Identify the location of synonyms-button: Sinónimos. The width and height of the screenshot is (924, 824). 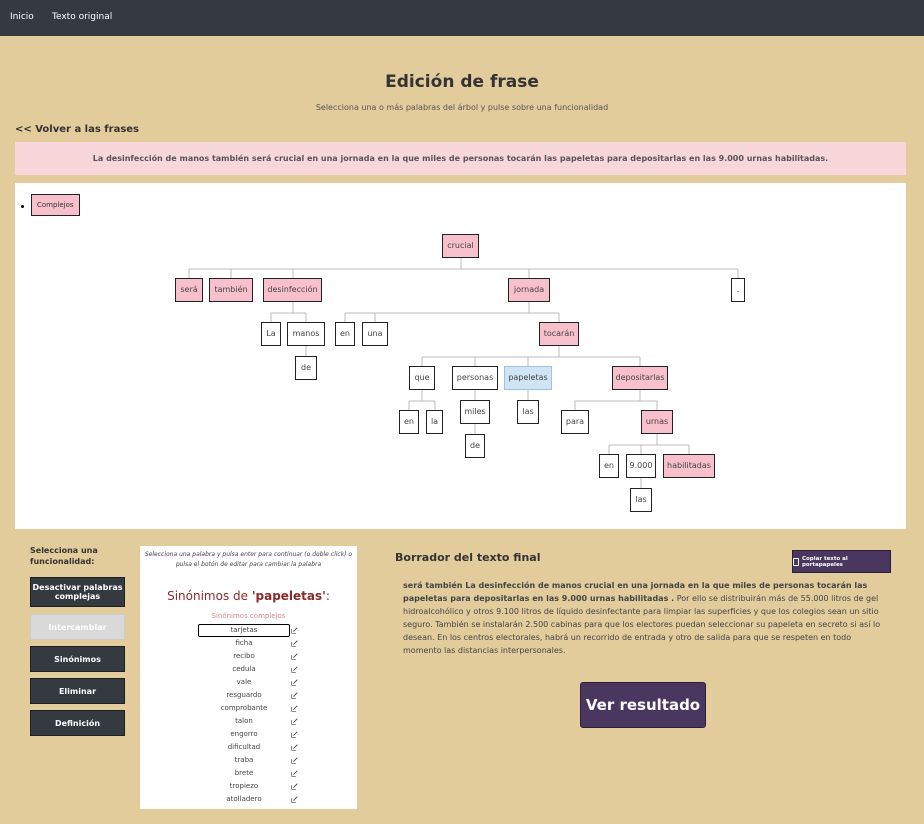
(77, 659).